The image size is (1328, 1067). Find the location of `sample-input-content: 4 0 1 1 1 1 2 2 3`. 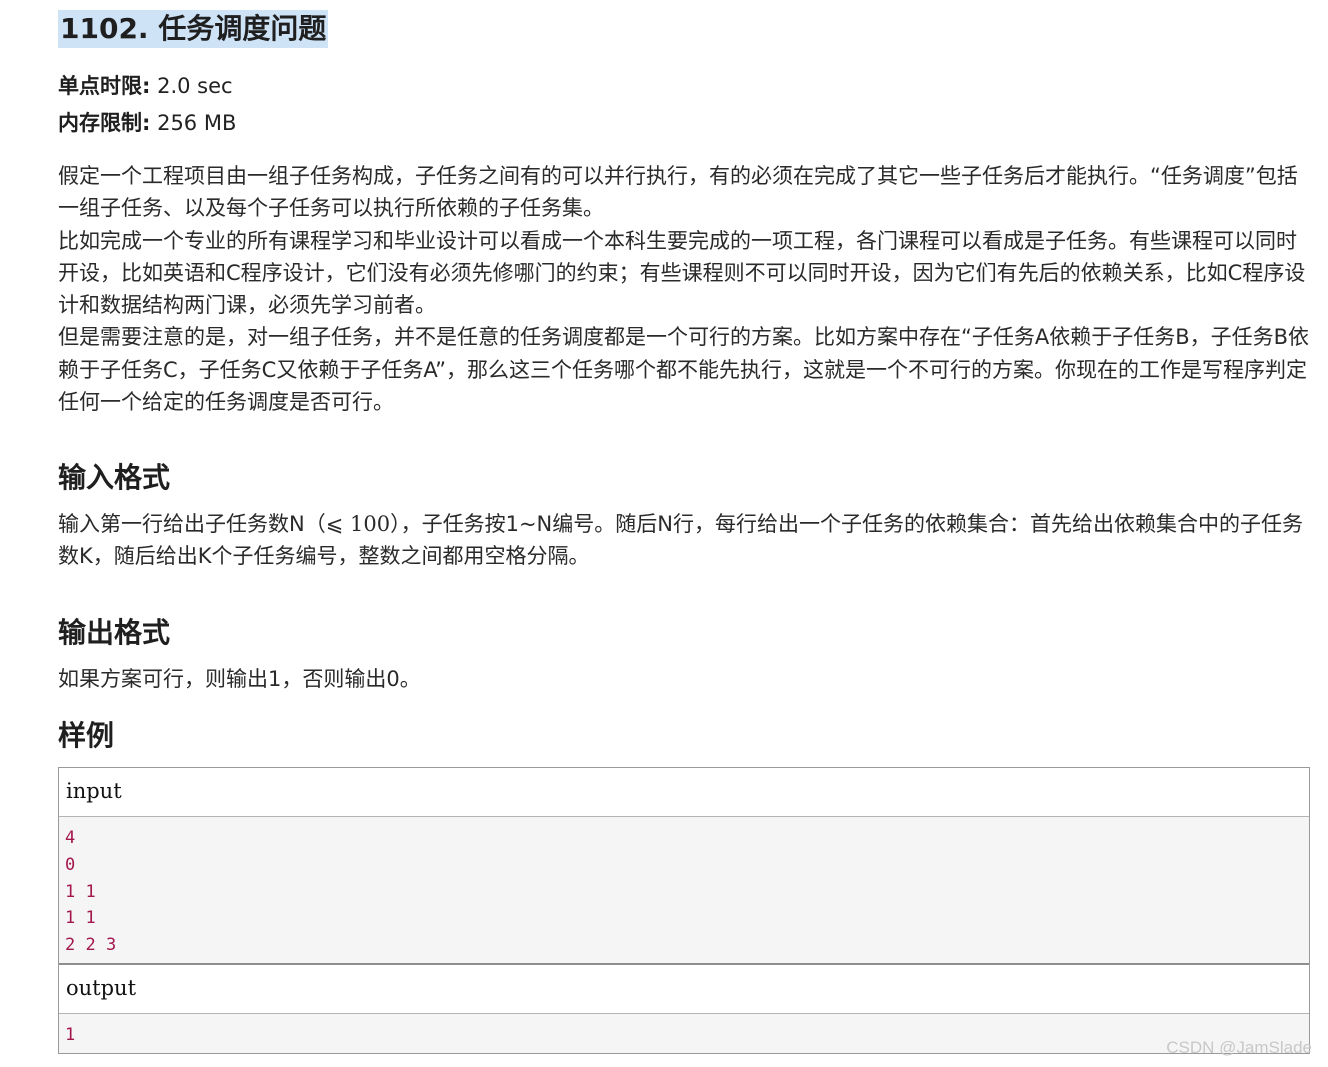

sample-input-content: 4 0 1 1 1 1 2 2 3 is located at coordinates (684, 890).